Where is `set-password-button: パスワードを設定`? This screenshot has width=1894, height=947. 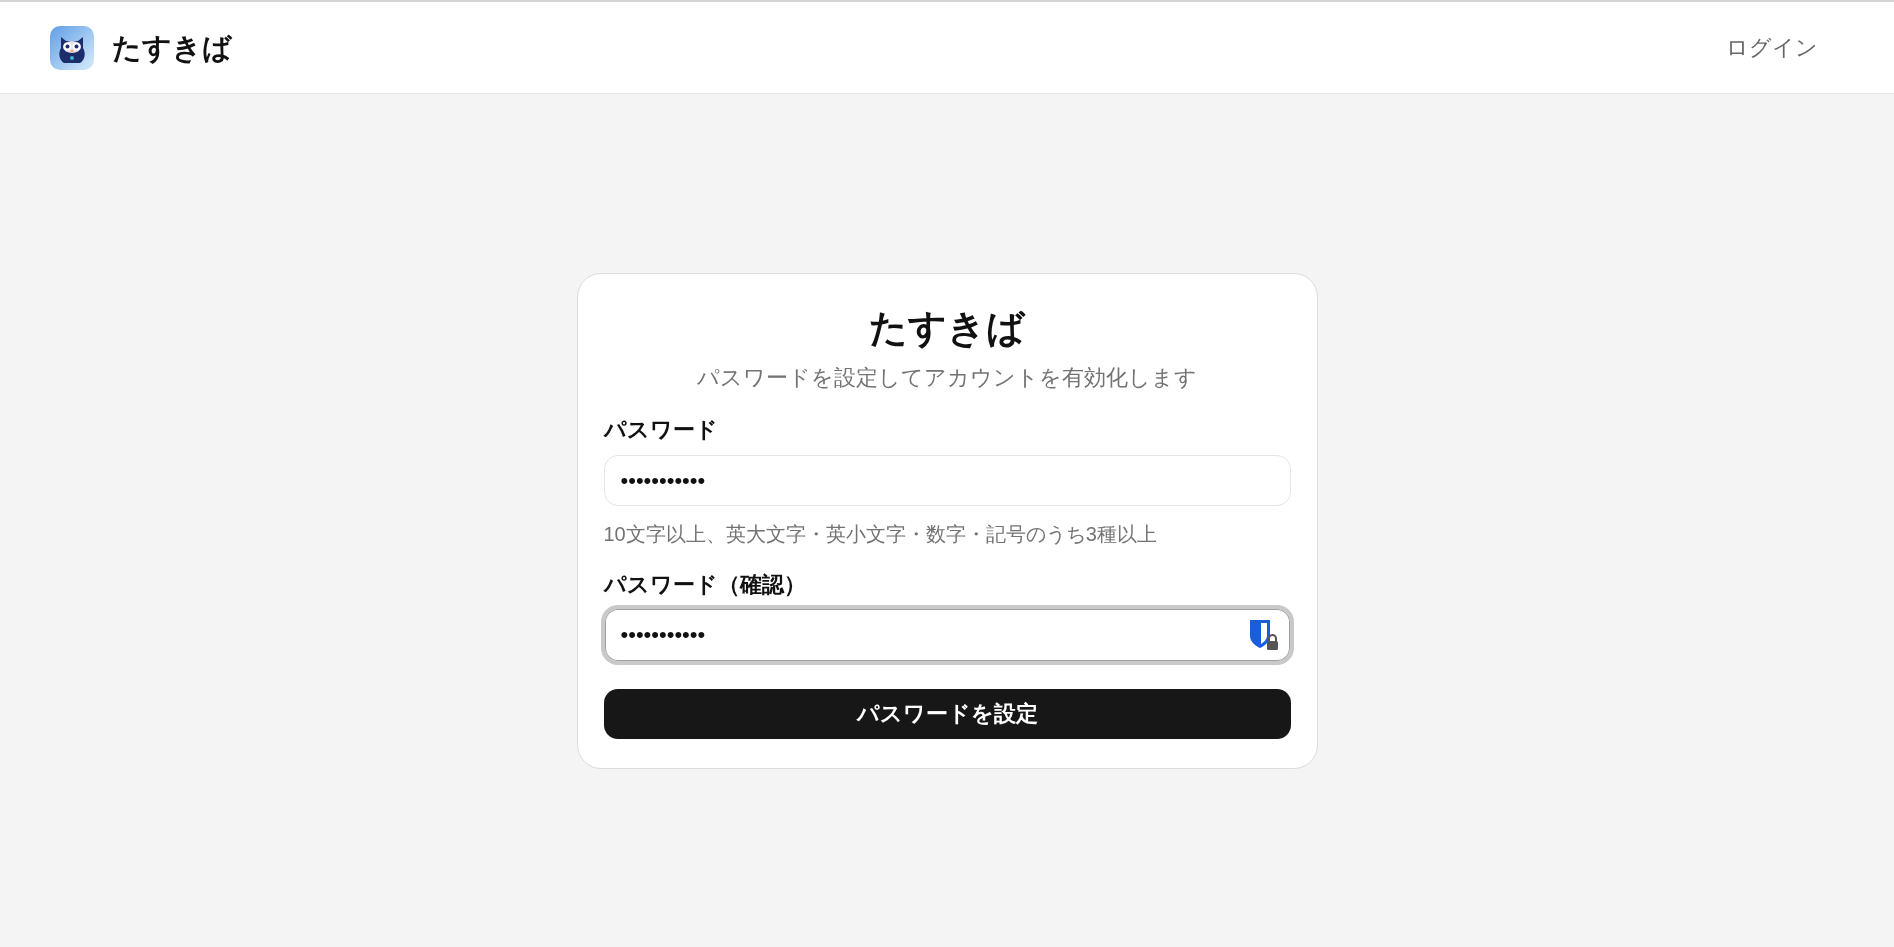
set-password-button: パスワードを設定 is located at coordinates (947, 713).